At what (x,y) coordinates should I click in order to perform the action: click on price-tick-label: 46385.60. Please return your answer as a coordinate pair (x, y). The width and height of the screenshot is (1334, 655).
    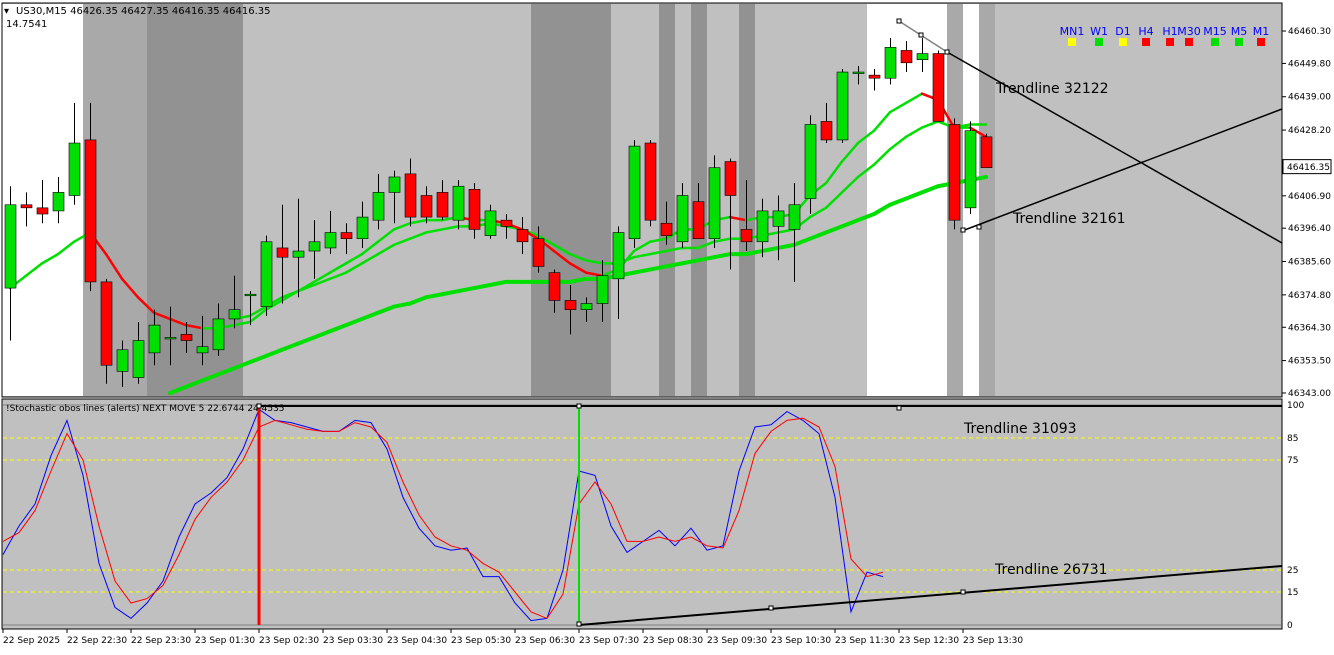
    Looking at the image, I should click on (1309, 263).